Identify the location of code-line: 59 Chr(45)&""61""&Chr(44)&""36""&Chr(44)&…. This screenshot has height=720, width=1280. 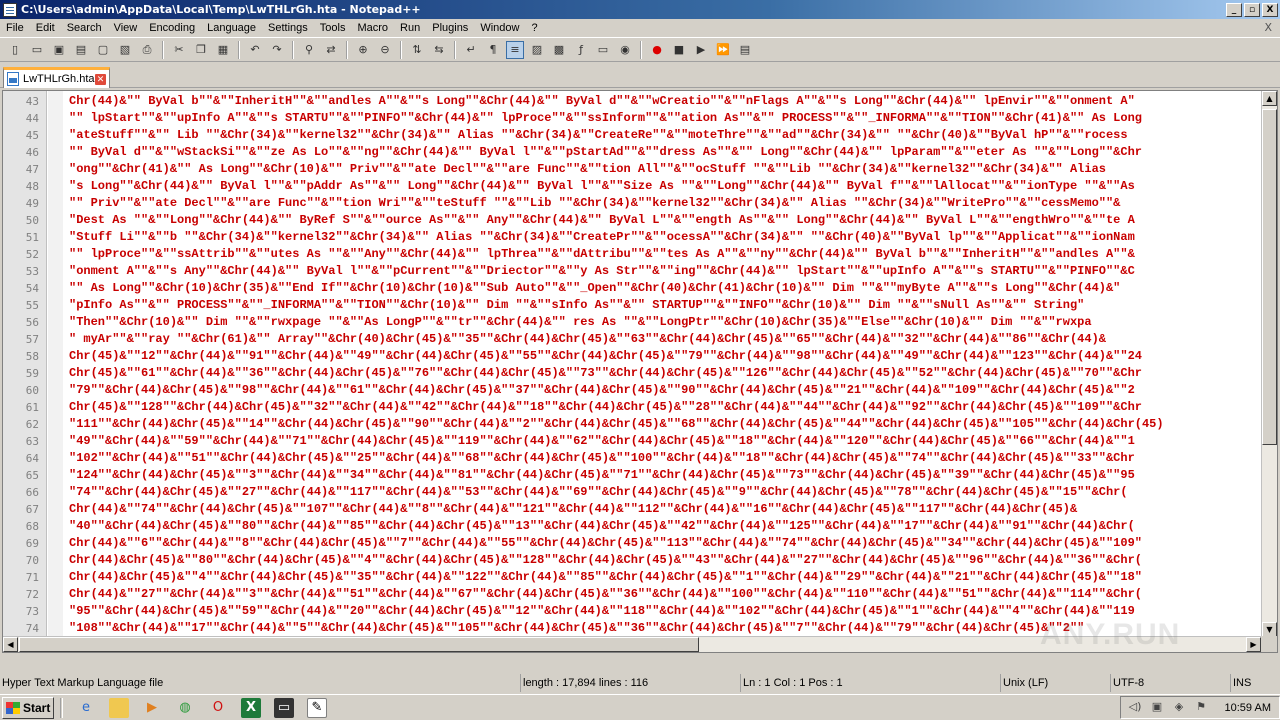
(632, 373).